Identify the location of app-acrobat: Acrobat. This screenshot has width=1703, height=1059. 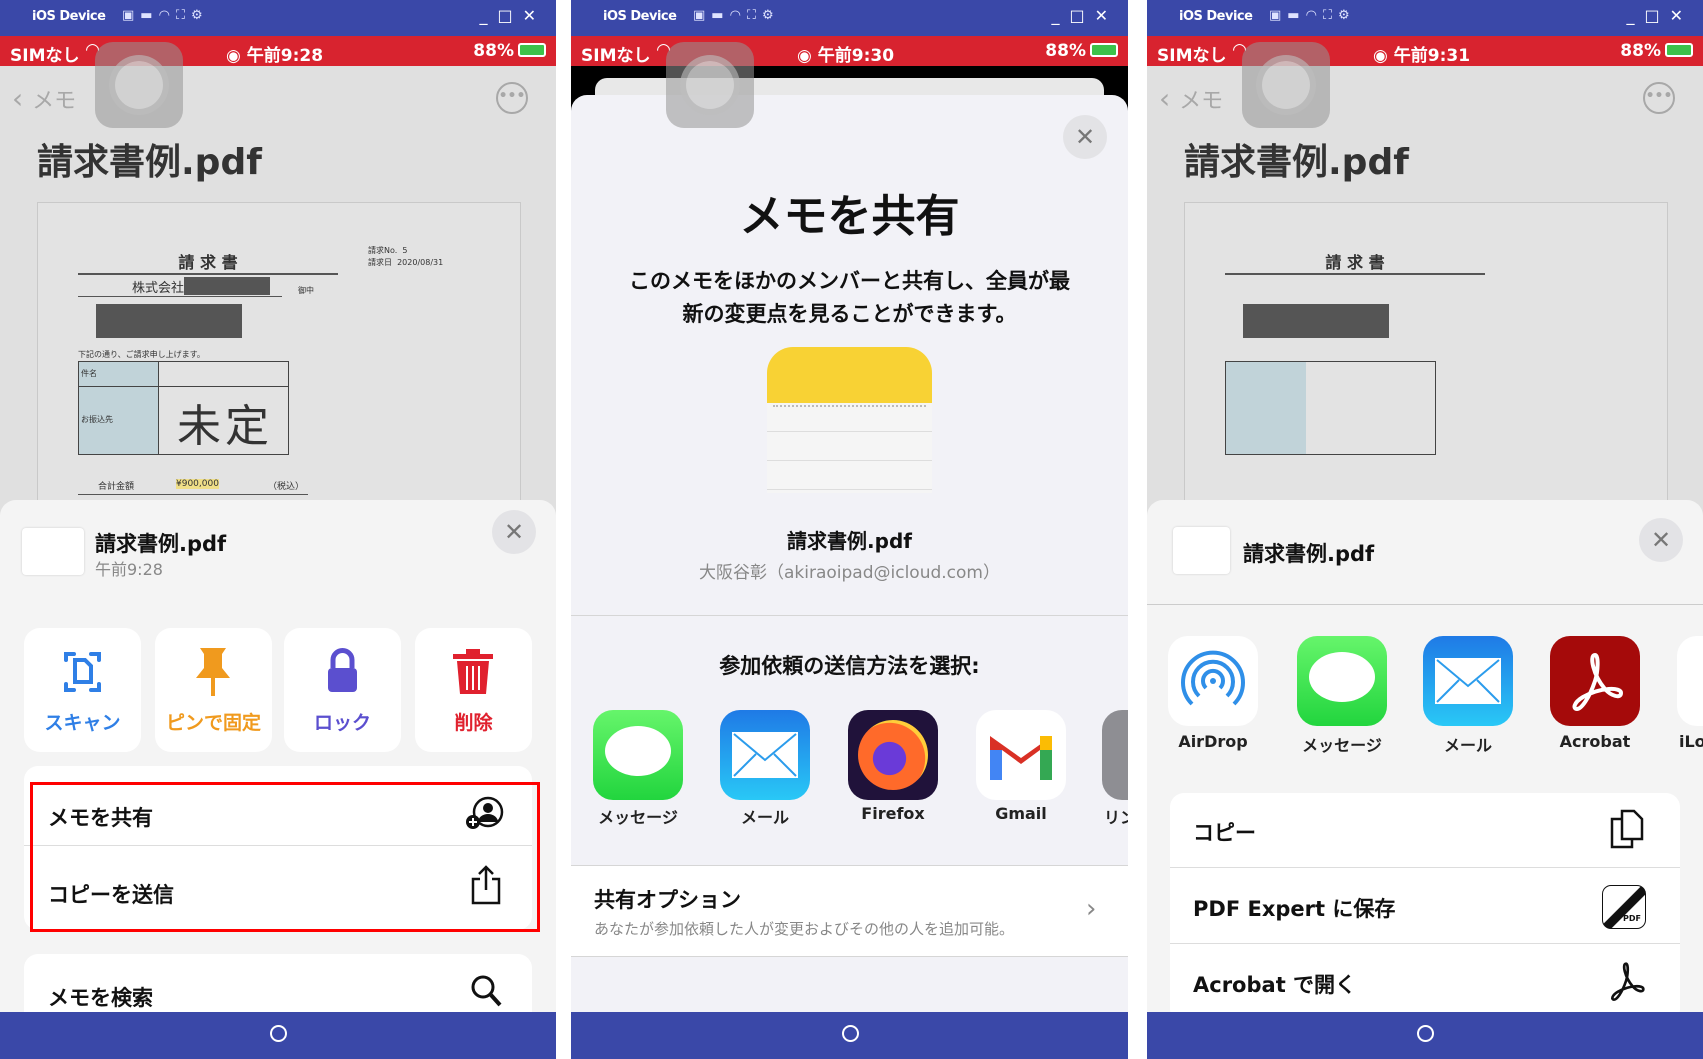
(1595, 693).